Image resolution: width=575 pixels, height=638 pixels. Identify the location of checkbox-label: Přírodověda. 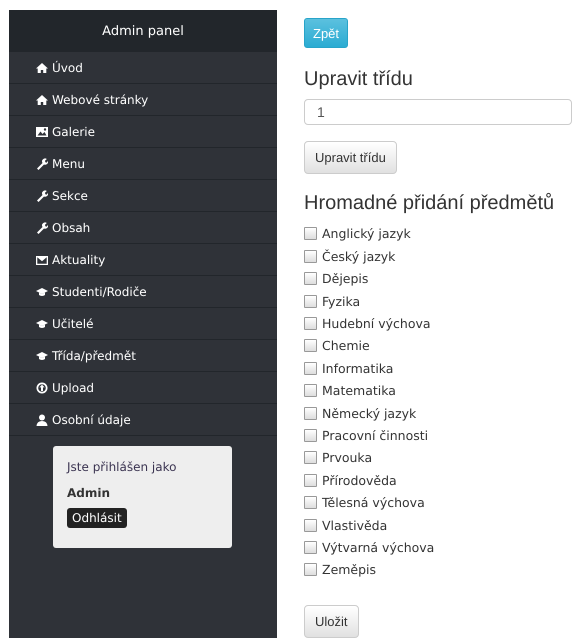
(359, 480).